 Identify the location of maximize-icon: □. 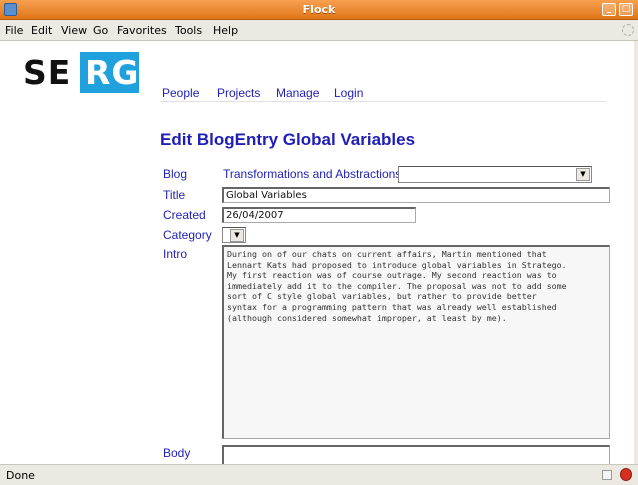
(626, 9).